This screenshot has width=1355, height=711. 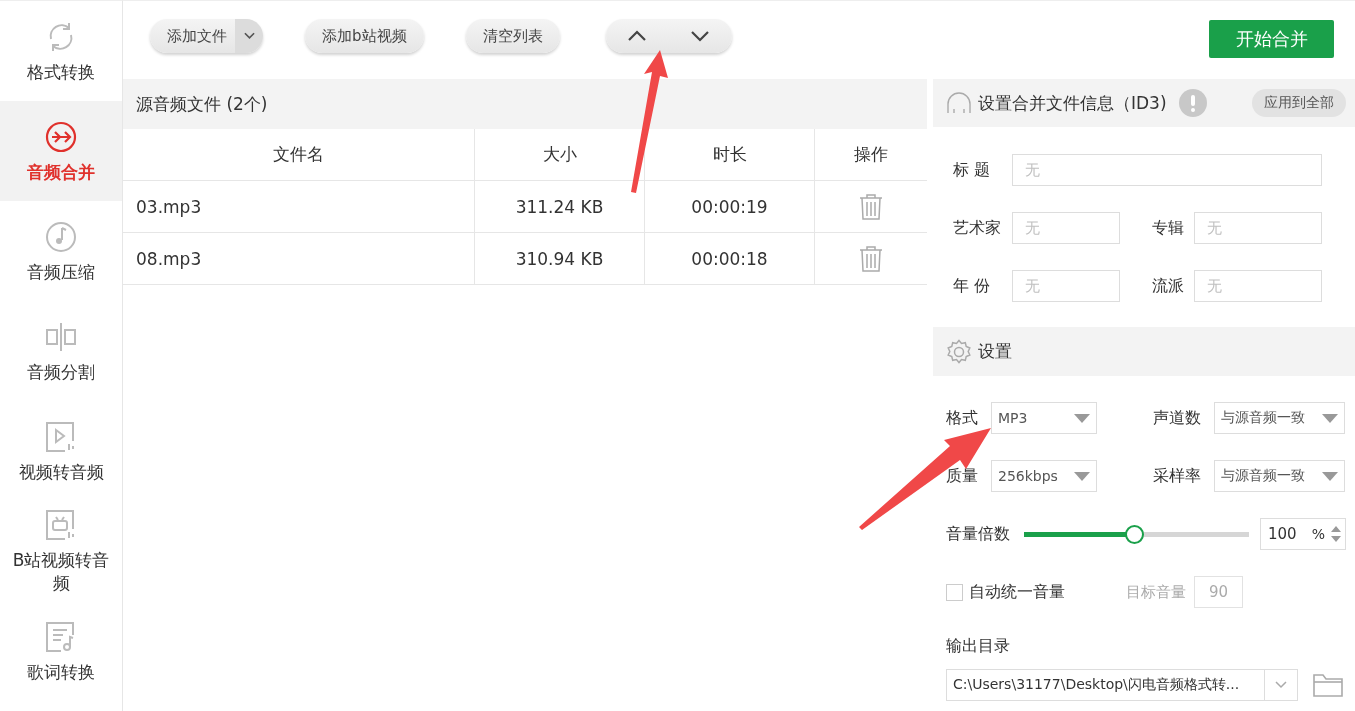 What do you see at coordinates (1177, 476) in the screenshot?
I see `setting-label: 采样率` at bounding box center [1177, 476].